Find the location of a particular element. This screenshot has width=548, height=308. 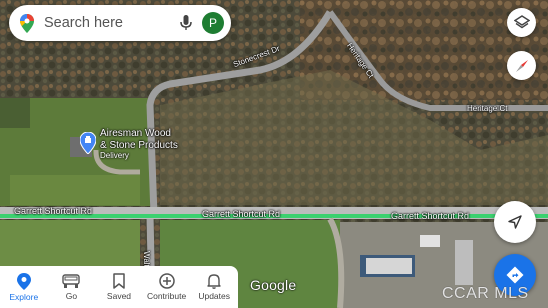

bookmark-icon is located at coordinates (119, 281).